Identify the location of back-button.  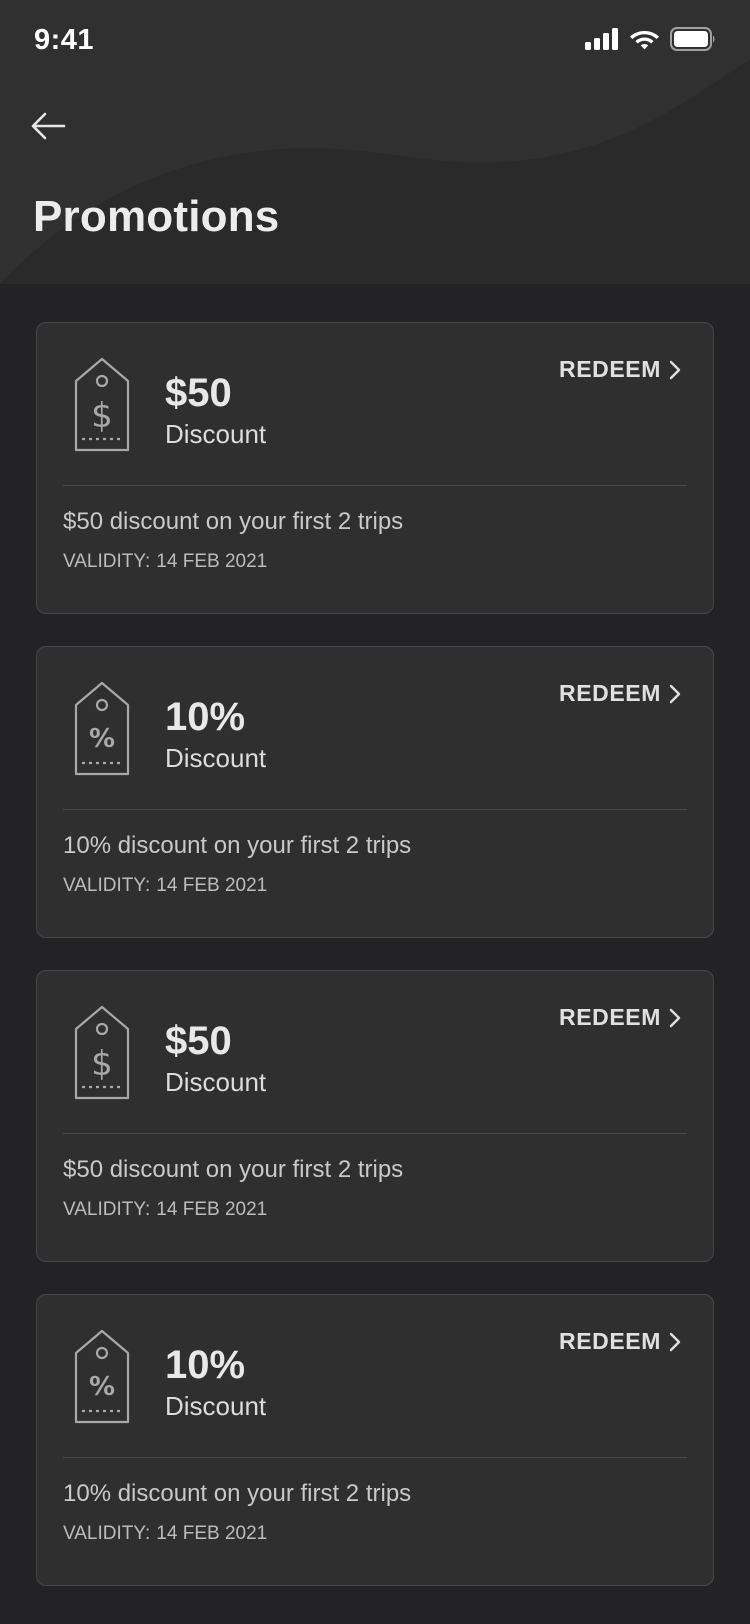
(48, 126).